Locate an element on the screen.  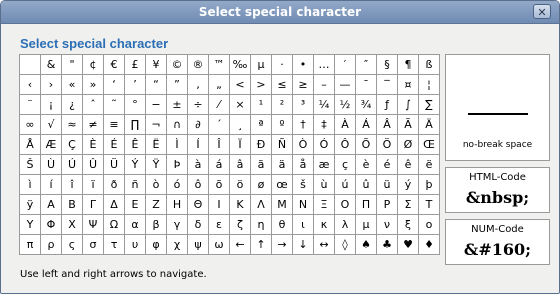
character-cell: λ is located at coordinates (345, 224).